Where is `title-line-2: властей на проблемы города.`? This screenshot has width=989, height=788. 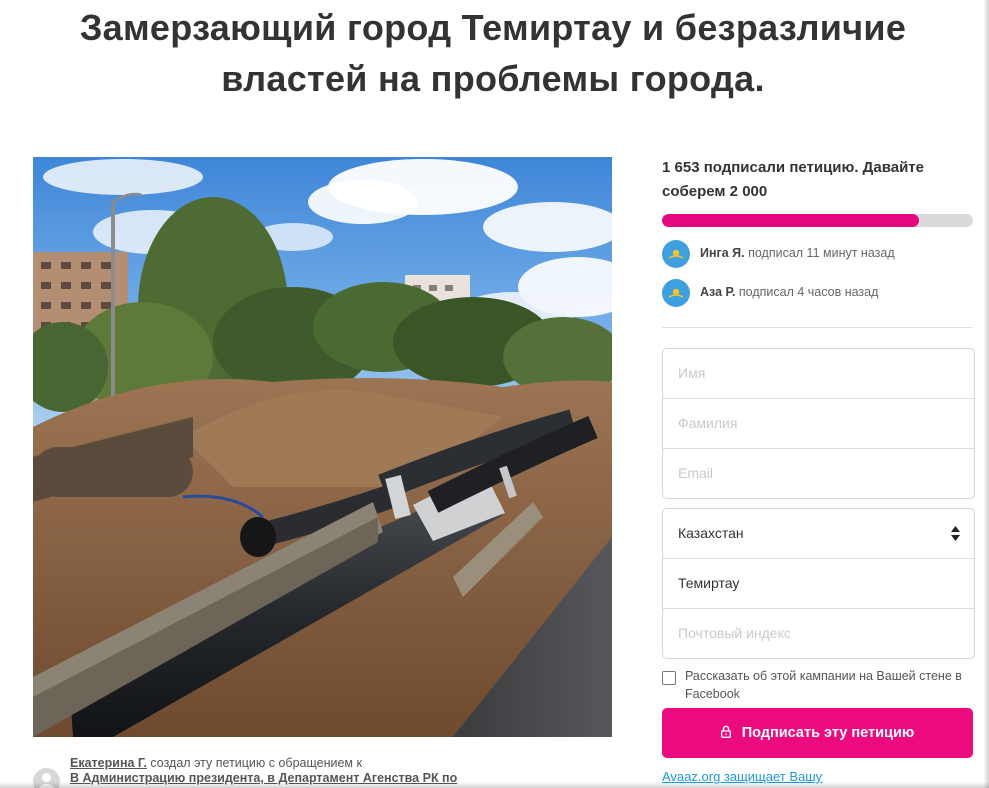
title-line-2: властей на проблемы города. is located at coordinates (493, 78).